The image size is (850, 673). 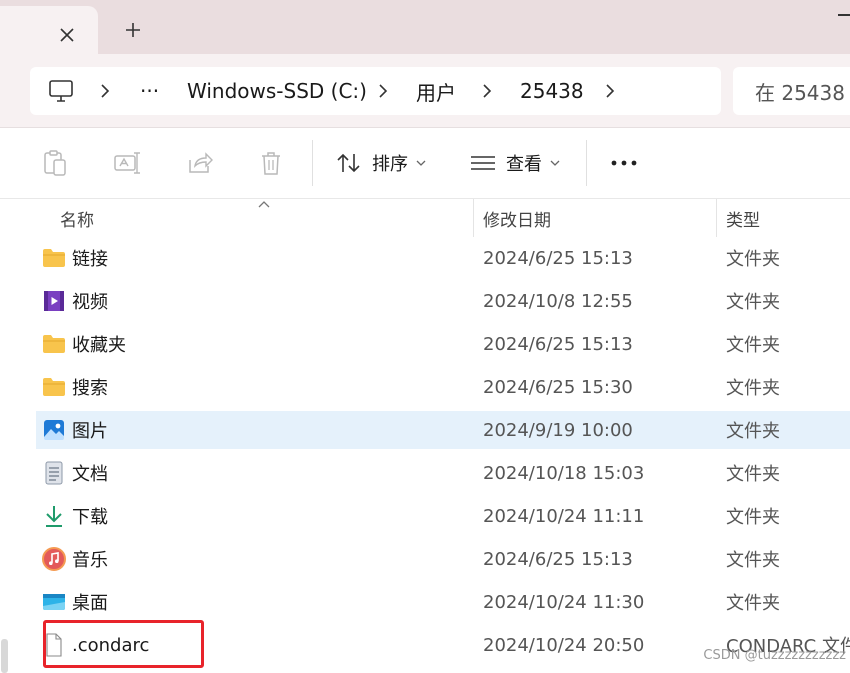 I want to click on share-icon, so click(x=201, y=162).